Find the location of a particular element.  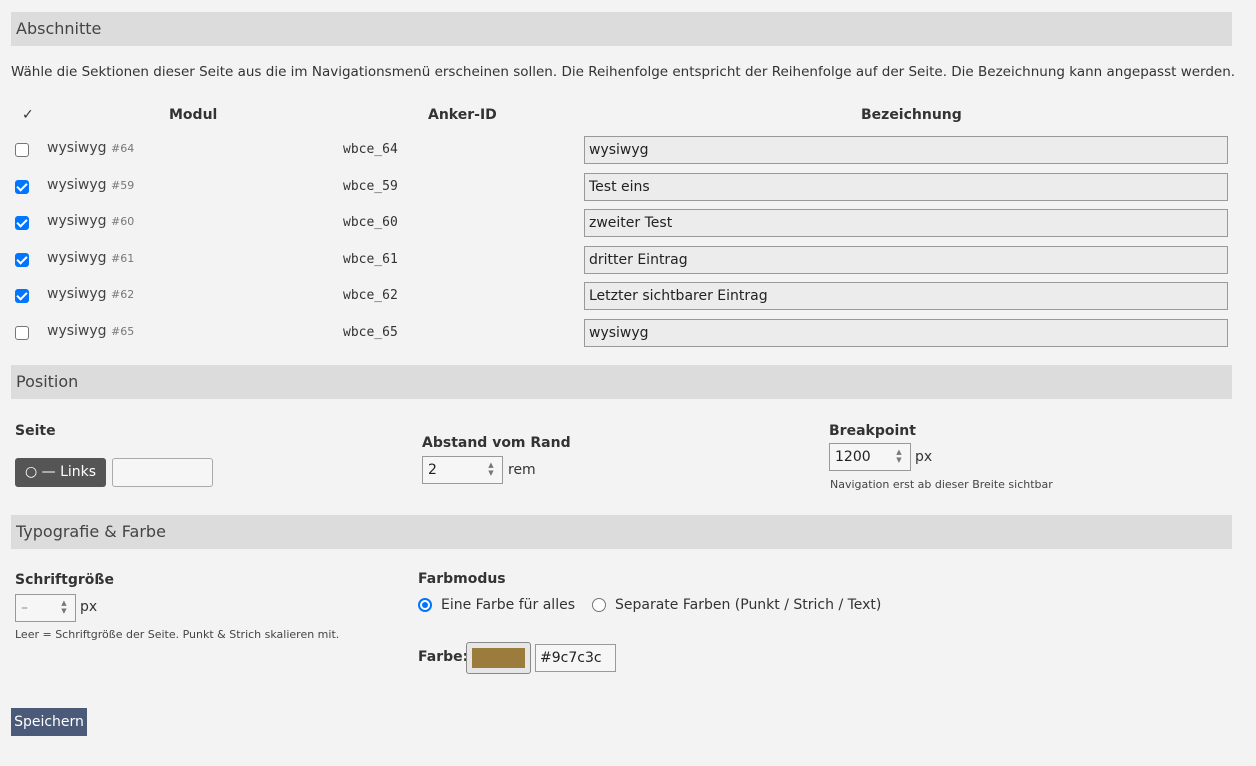

margin-label: Abstand vom Rand is located at coordinates (496, 443).